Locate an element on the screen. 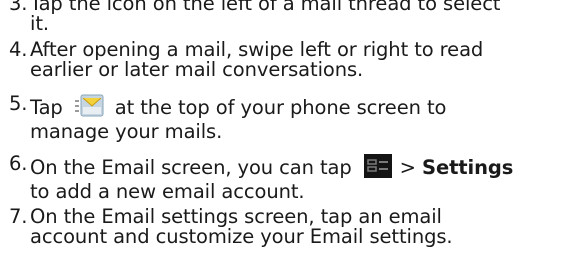  menu-icon is located at coordinates (377, 168).